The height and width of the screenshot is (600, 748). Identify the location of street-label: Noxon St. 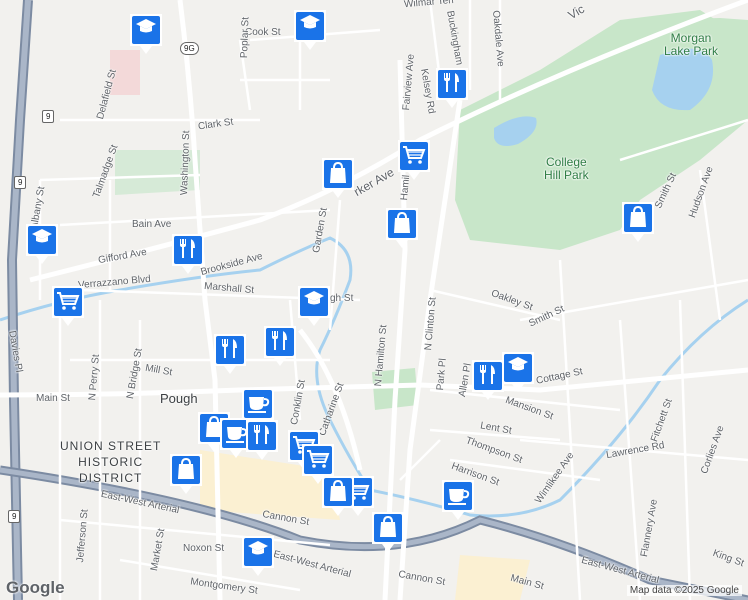
(204, 548).